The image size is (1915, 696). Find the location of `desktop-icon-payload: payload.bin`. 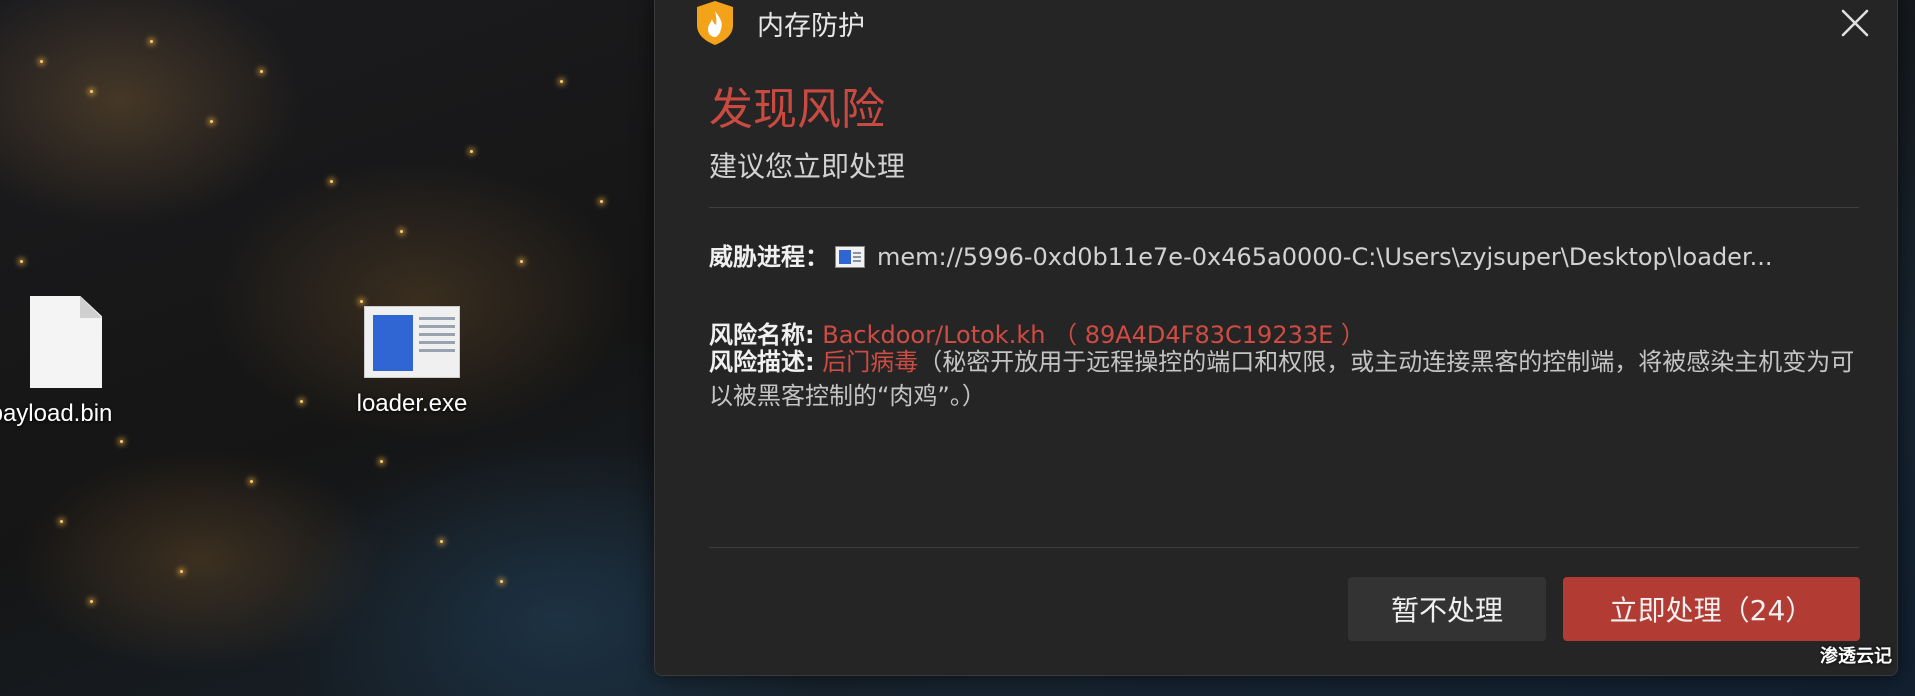

desktop-icon-payload: payload.bin is located at coordinates (68, 362).